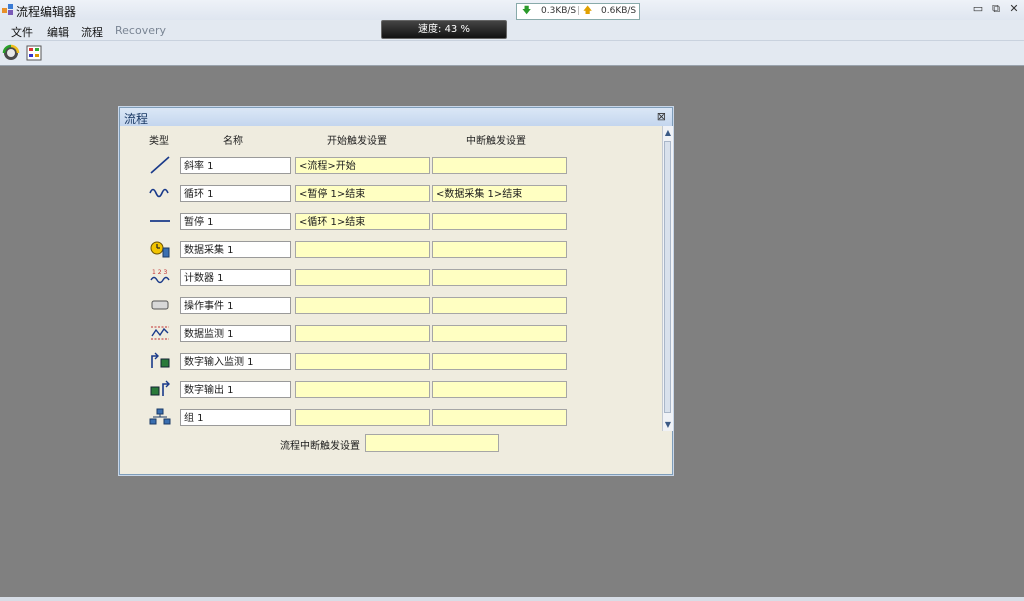 This screenshot has width=1024, height=601. I want to click on vertical-scrollbar: ▲ ▼, so click(667, 278).